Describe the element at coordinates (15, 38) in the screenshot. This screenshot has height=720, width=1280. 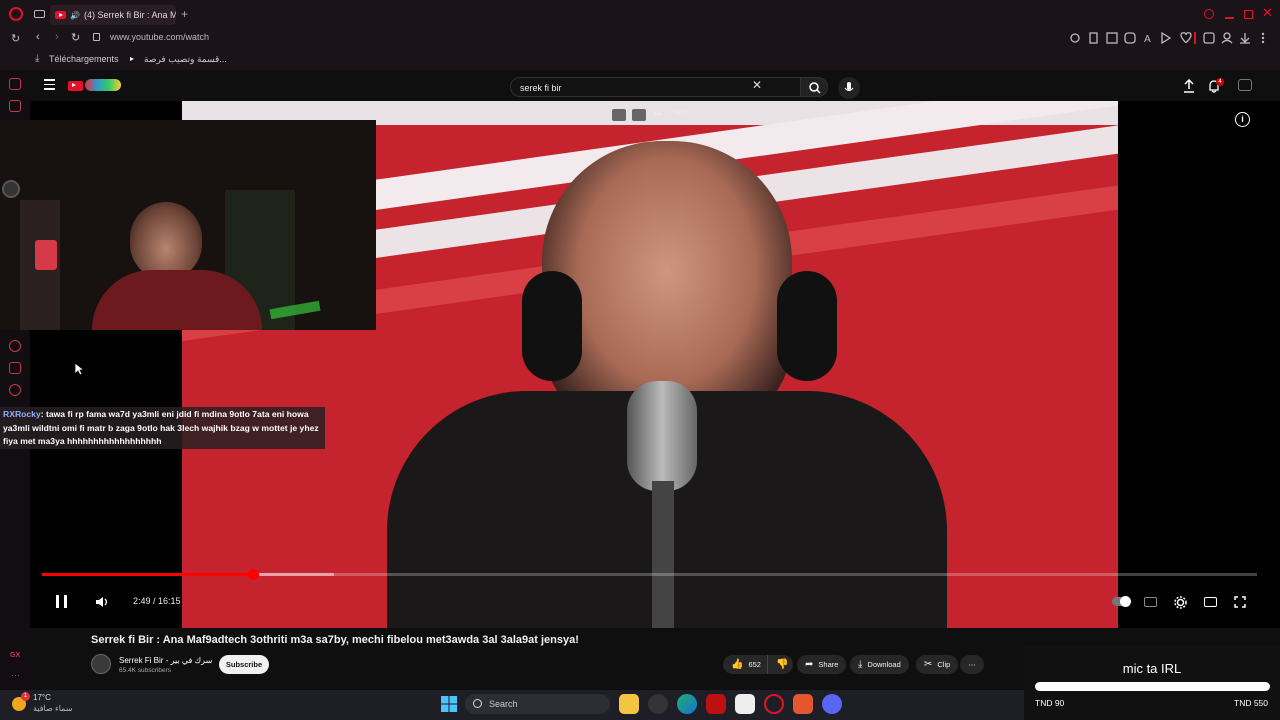
I see `reload-pages-icon: ↻` at that location.